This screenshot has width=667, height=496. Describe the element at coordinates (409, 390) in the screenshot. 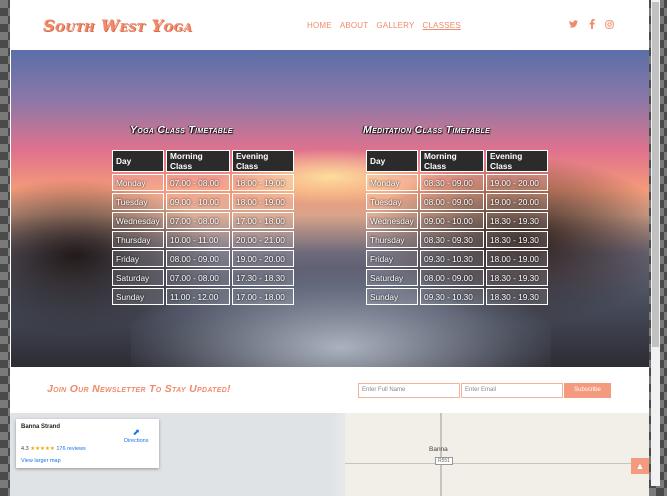

I see `full-name-input: Enter Full Name` at that location.